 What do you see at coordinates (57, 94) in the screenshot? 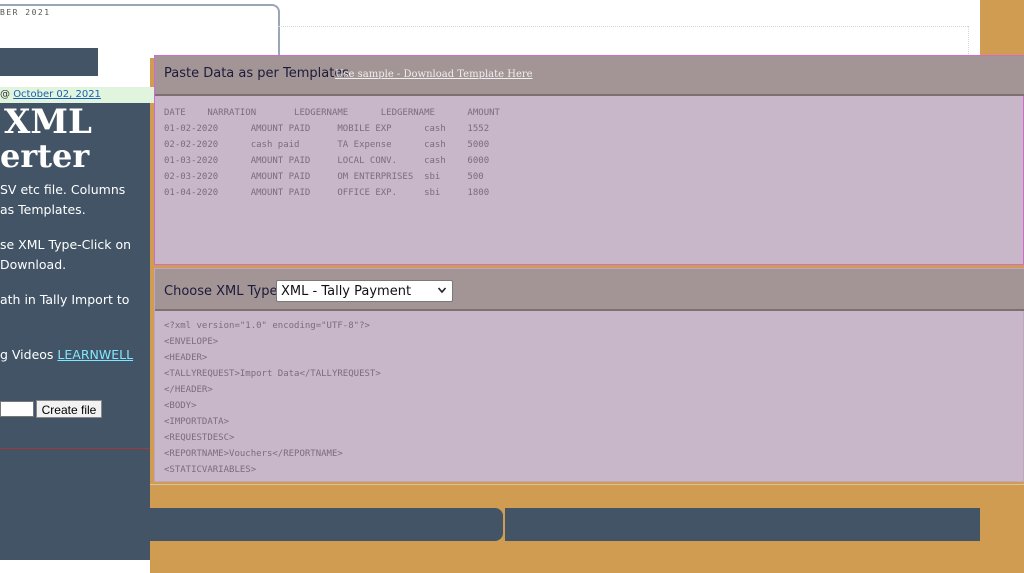
I see `posted-date-link: October 02, 2021` at bounding box center [57, 94].